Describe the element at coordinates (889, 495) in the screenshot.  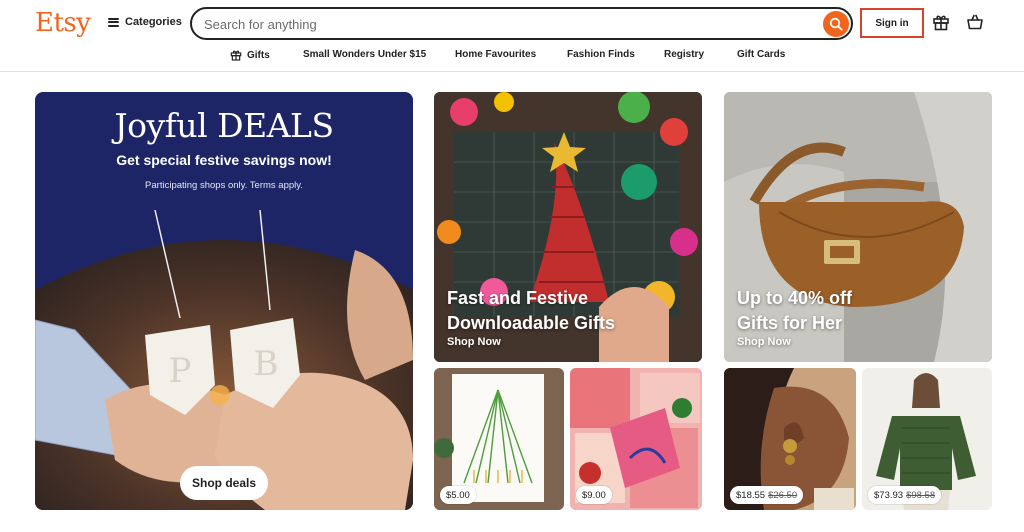
I see `price-value: $73.93` at that location.